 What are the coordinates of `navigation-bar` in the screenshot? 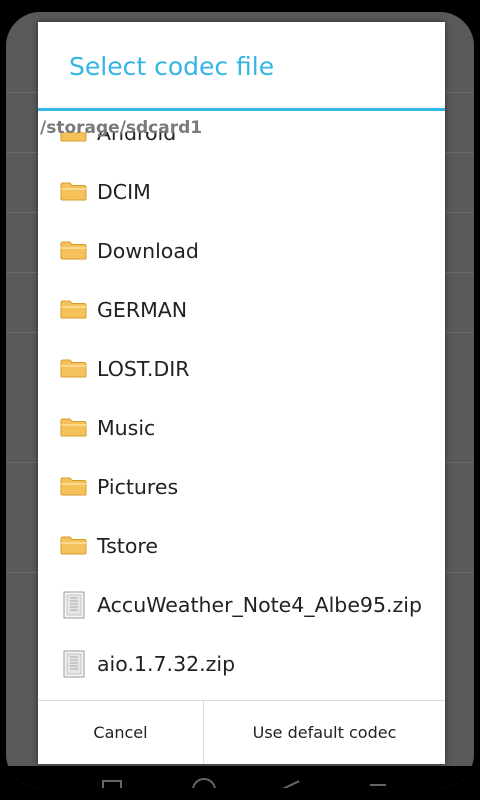 It's located at (240, 777).